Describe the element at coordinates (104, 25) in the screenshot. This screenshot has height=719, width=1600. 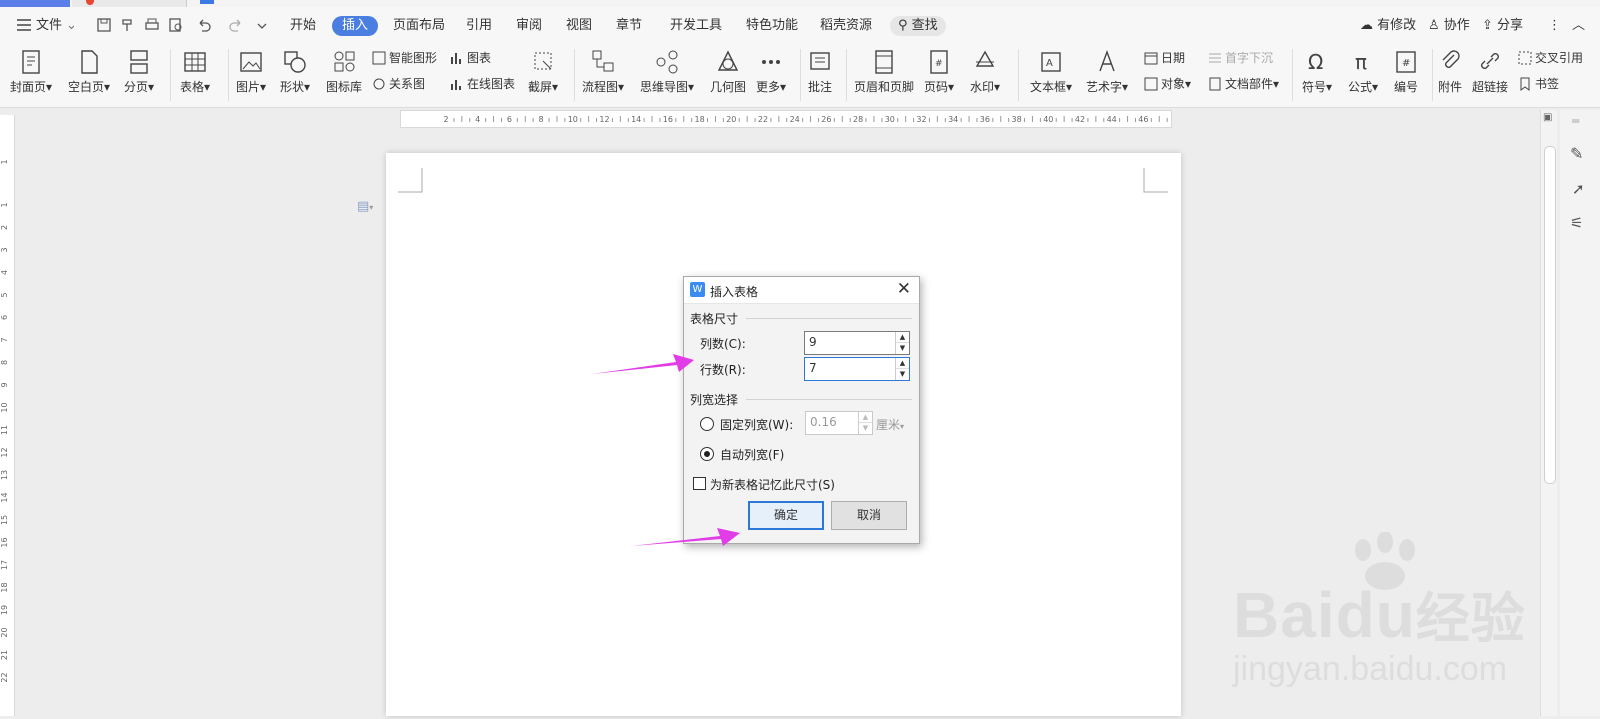
I see `save-icon` at that location.